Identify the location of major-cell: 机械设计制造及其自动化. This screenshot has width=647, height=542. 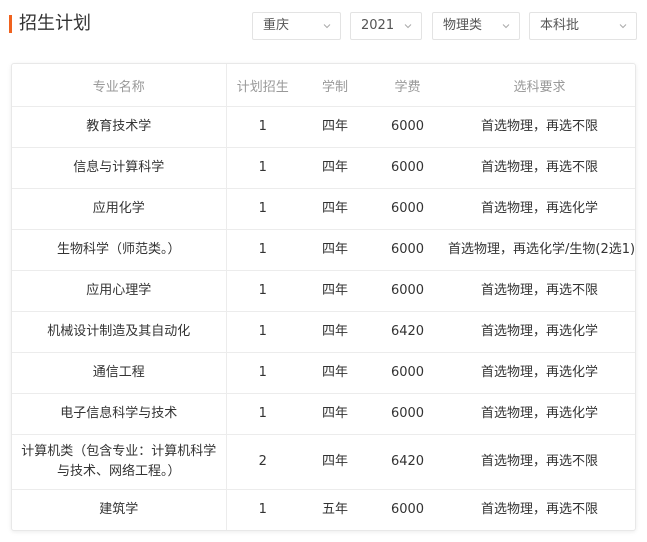
(119, 332).